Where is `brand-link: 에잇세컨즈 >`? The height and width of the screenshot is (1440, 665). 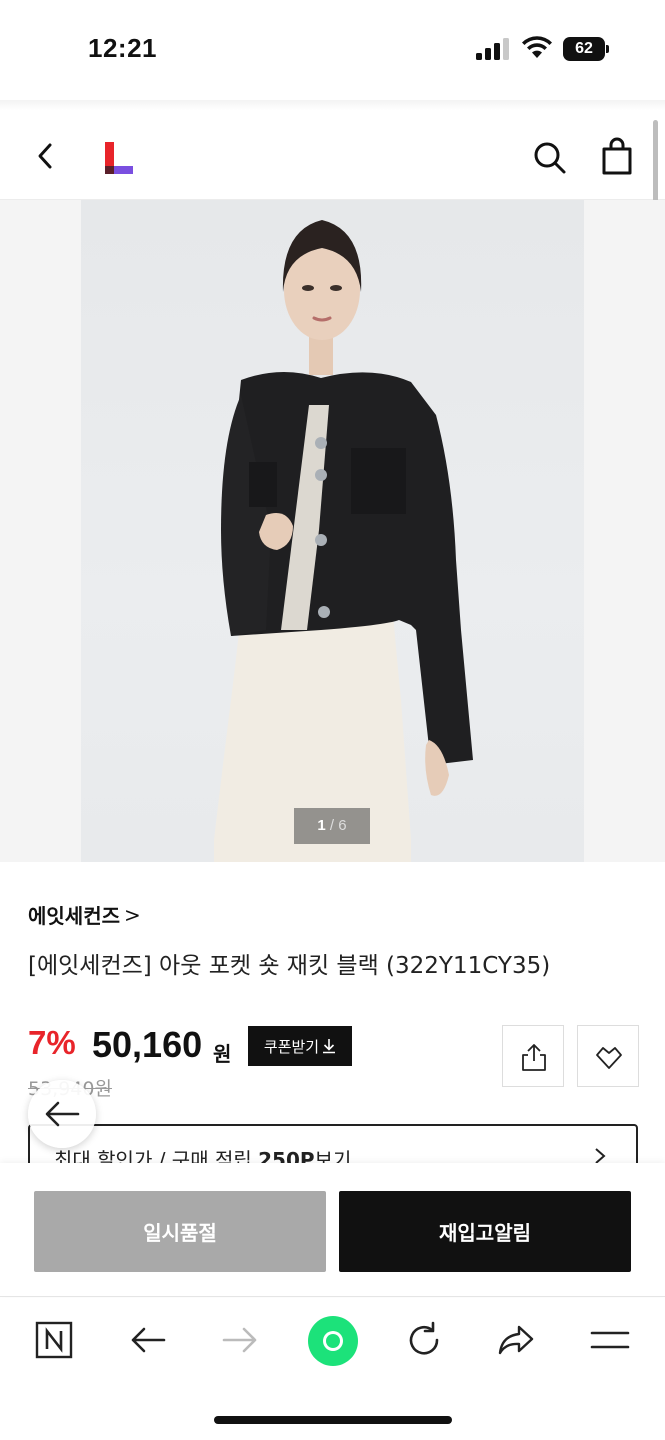
brand-link: 에잇세컨즈 > is located at coordinates (84, 914).